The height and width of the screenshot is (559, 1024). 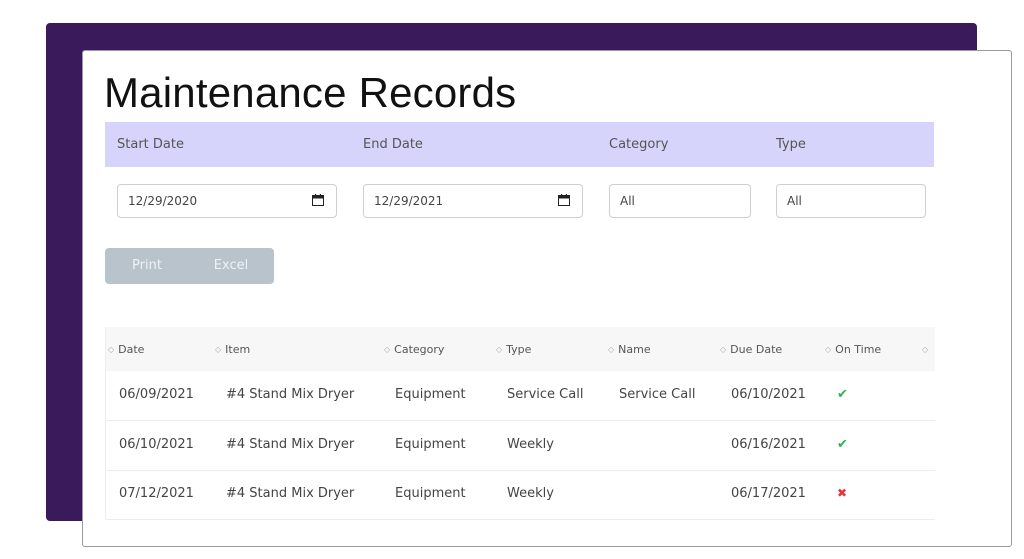 I want to click on column-header-on-time: ◇ On Time, so click(x=853, y=349).